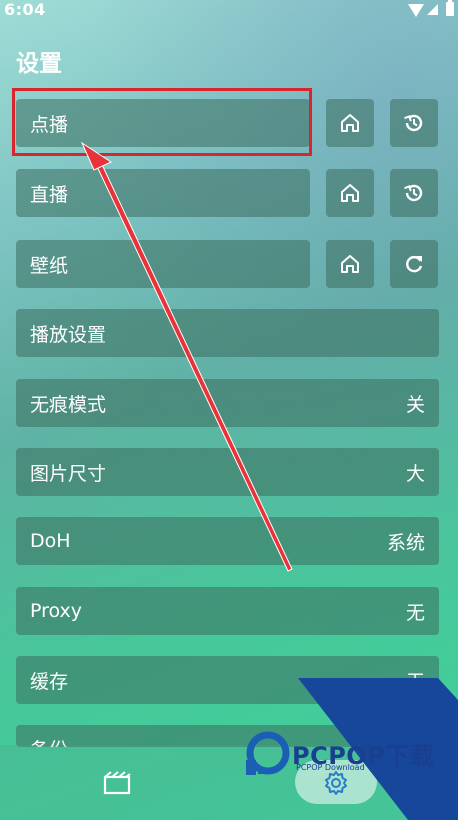 The width and height of the screenshot is (458, 820). I want to click on setting-image-size-value: 大, so click(415, 473).